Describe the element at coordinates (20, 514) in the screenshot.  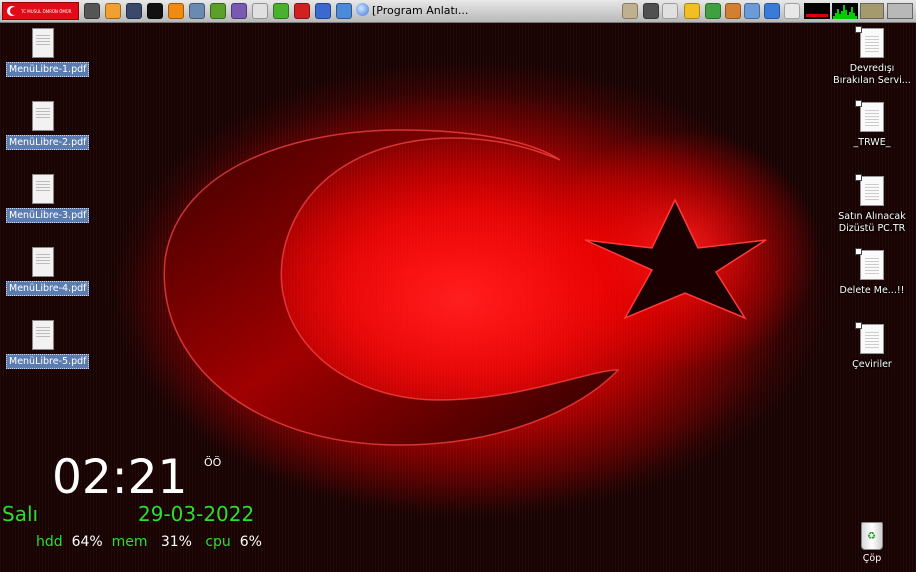
I see `conky-day: Salı` at that location.